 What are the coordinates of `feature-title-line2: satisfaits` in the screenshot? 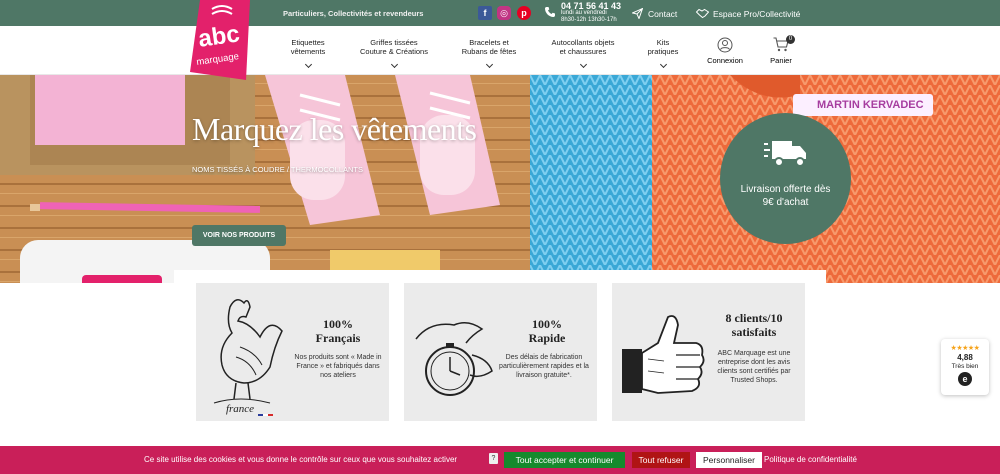 It's located at (754, 332).